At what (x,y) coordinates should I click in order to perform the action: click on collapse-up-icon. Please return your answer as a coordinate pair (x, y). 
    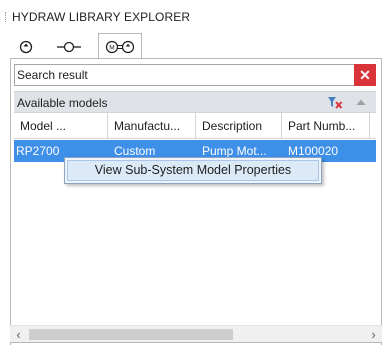
    Looking at the image, I should click on (361, 102).